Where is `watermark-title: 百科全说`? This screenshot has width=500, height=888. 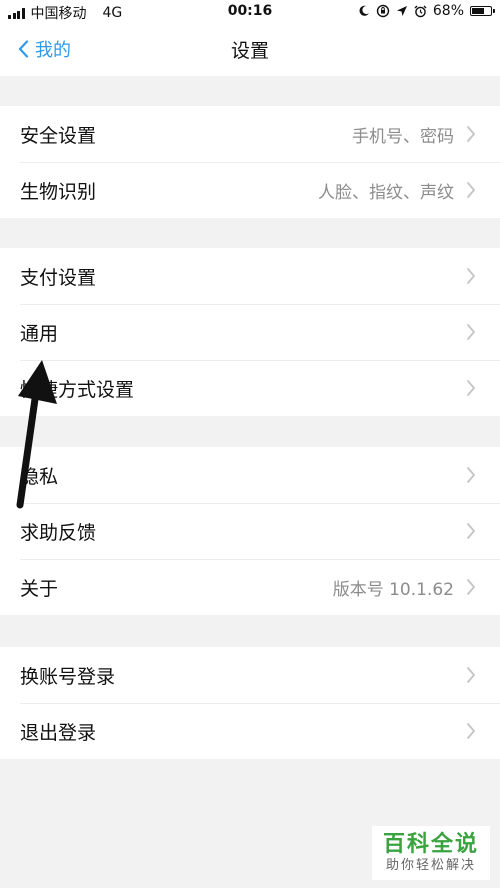 watermark-title: 百科全说 is located at coordinates (430, 844).